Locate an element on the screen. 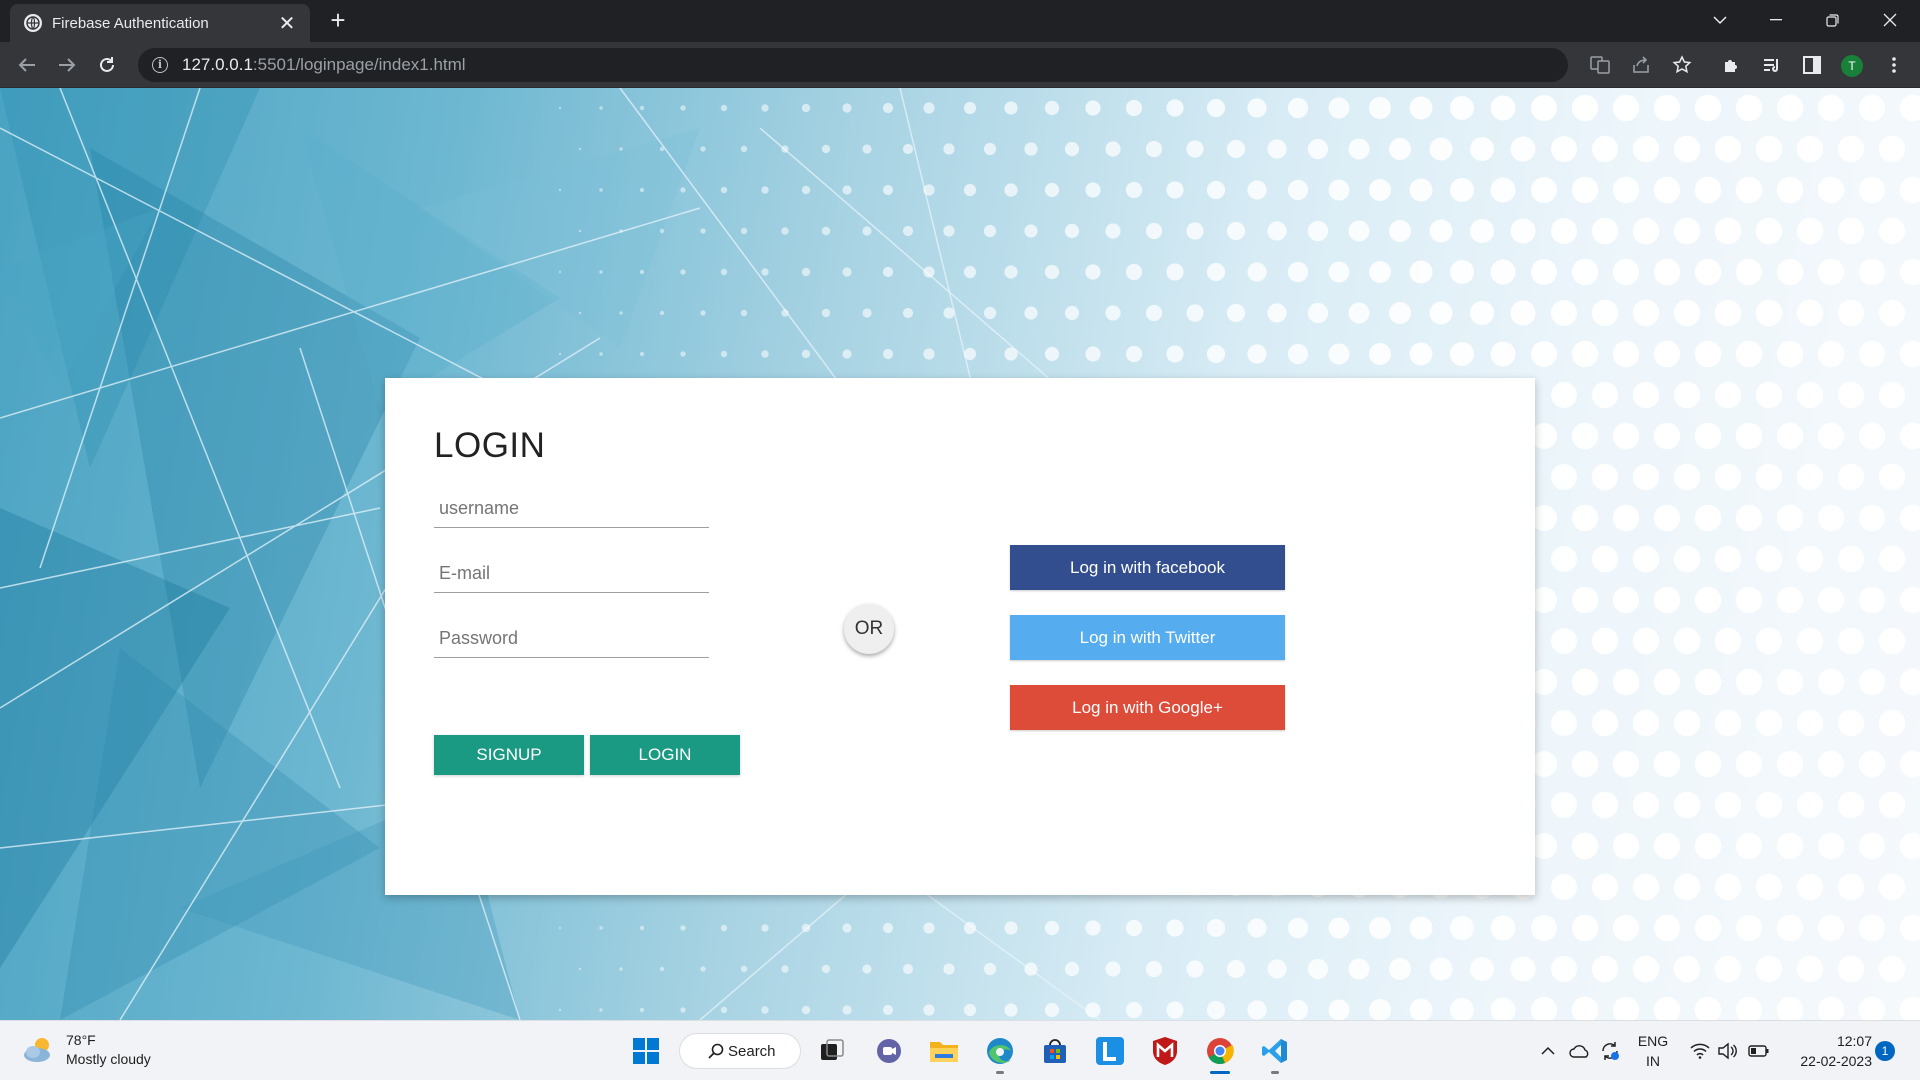 The width and height of the screenshot is (1920, 1080). reading-list-icon is located at coordinates (1772, 65).